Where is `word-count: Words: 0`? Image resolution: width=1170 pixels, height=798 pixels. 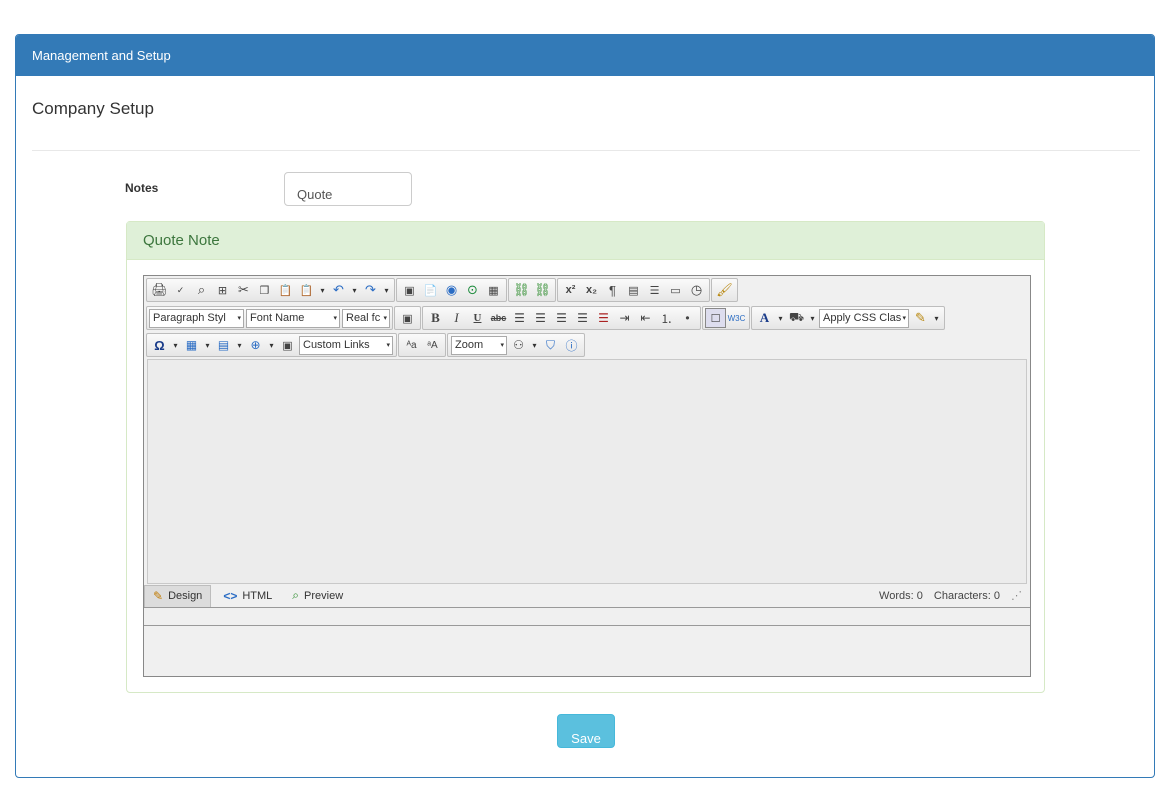 word-count: Words: 0 is located at coordinates (901, 596).